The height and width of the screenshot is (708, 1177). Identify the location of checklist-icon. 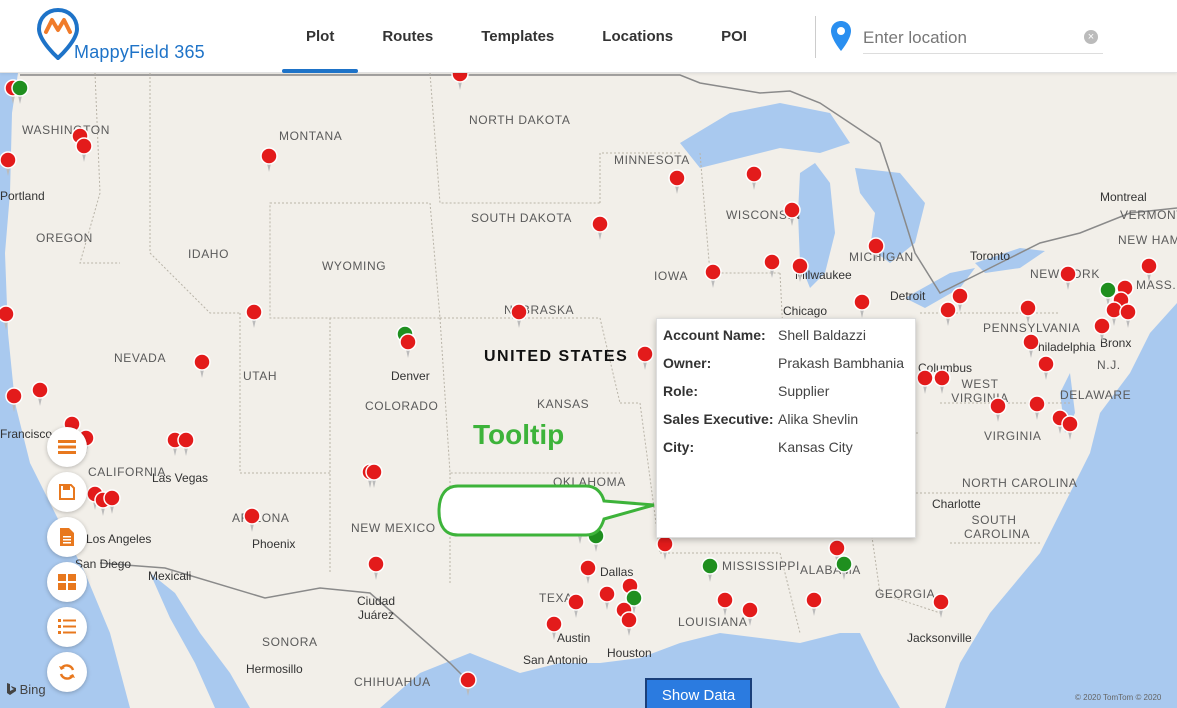
(67, 627).